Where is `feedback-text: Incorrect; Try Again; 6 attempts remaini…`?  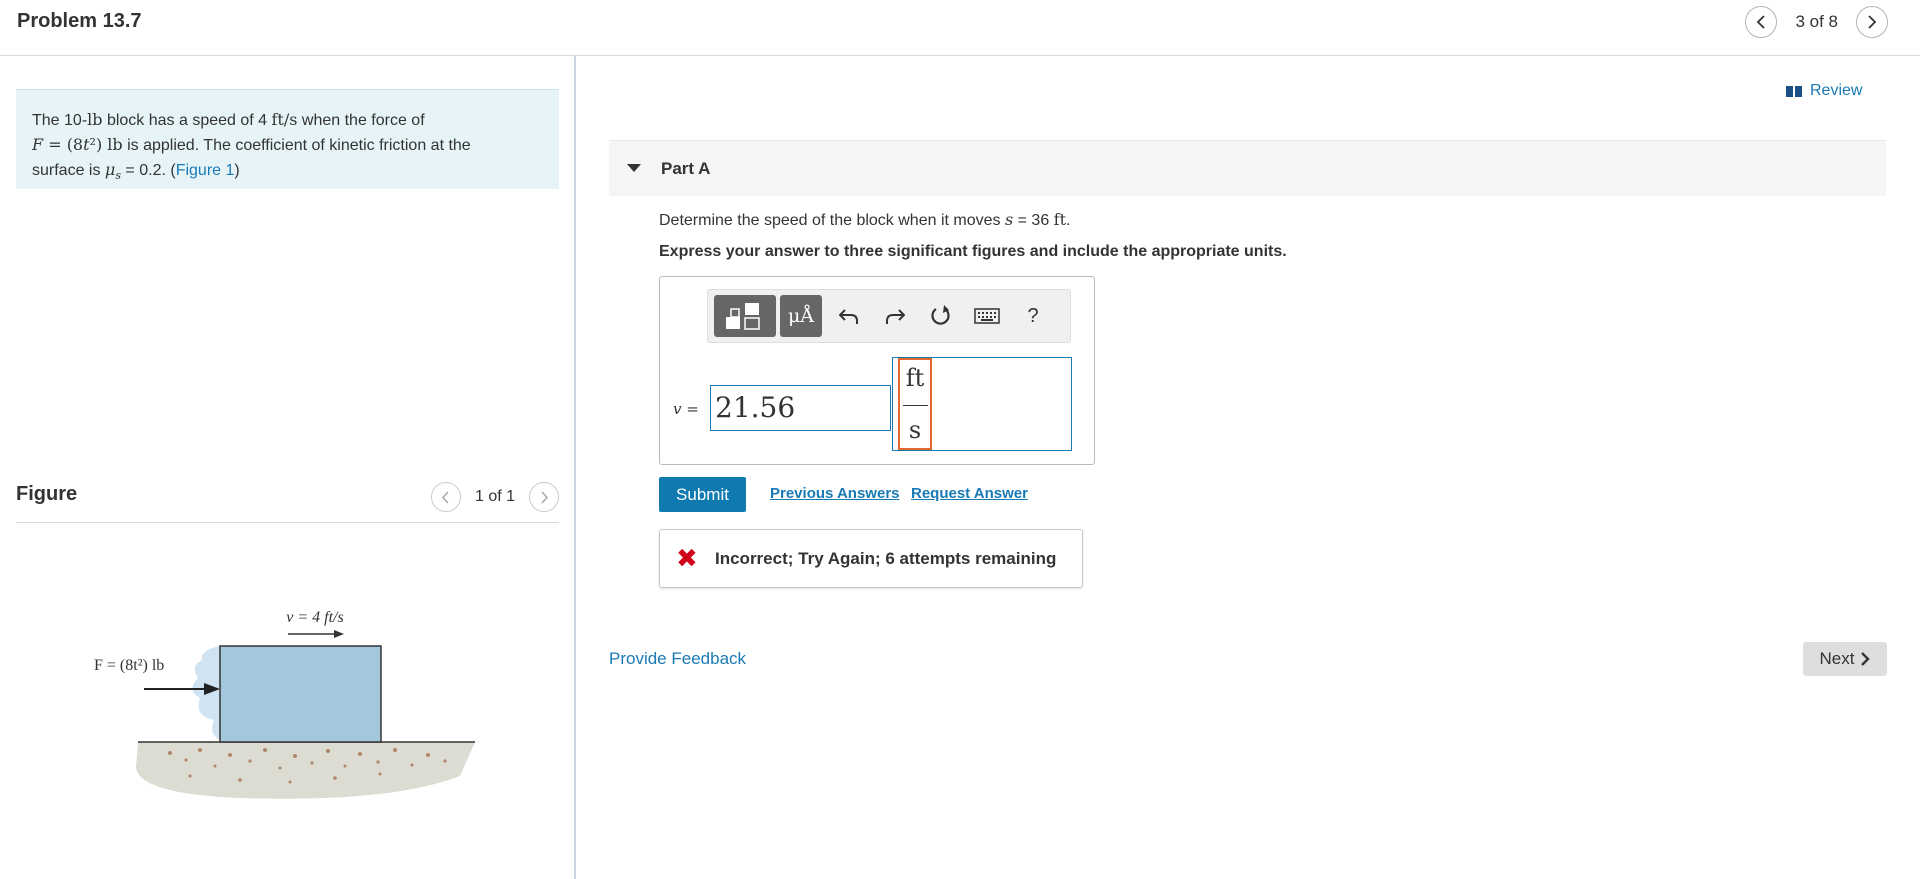
feedback-text: Incorrect; Try Again; 6 attempts remaini… is located at coordinates (886, 558).